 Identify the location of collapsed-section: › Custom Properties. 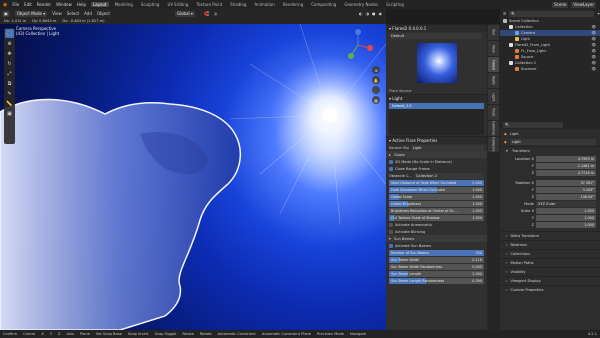
(550, 289).